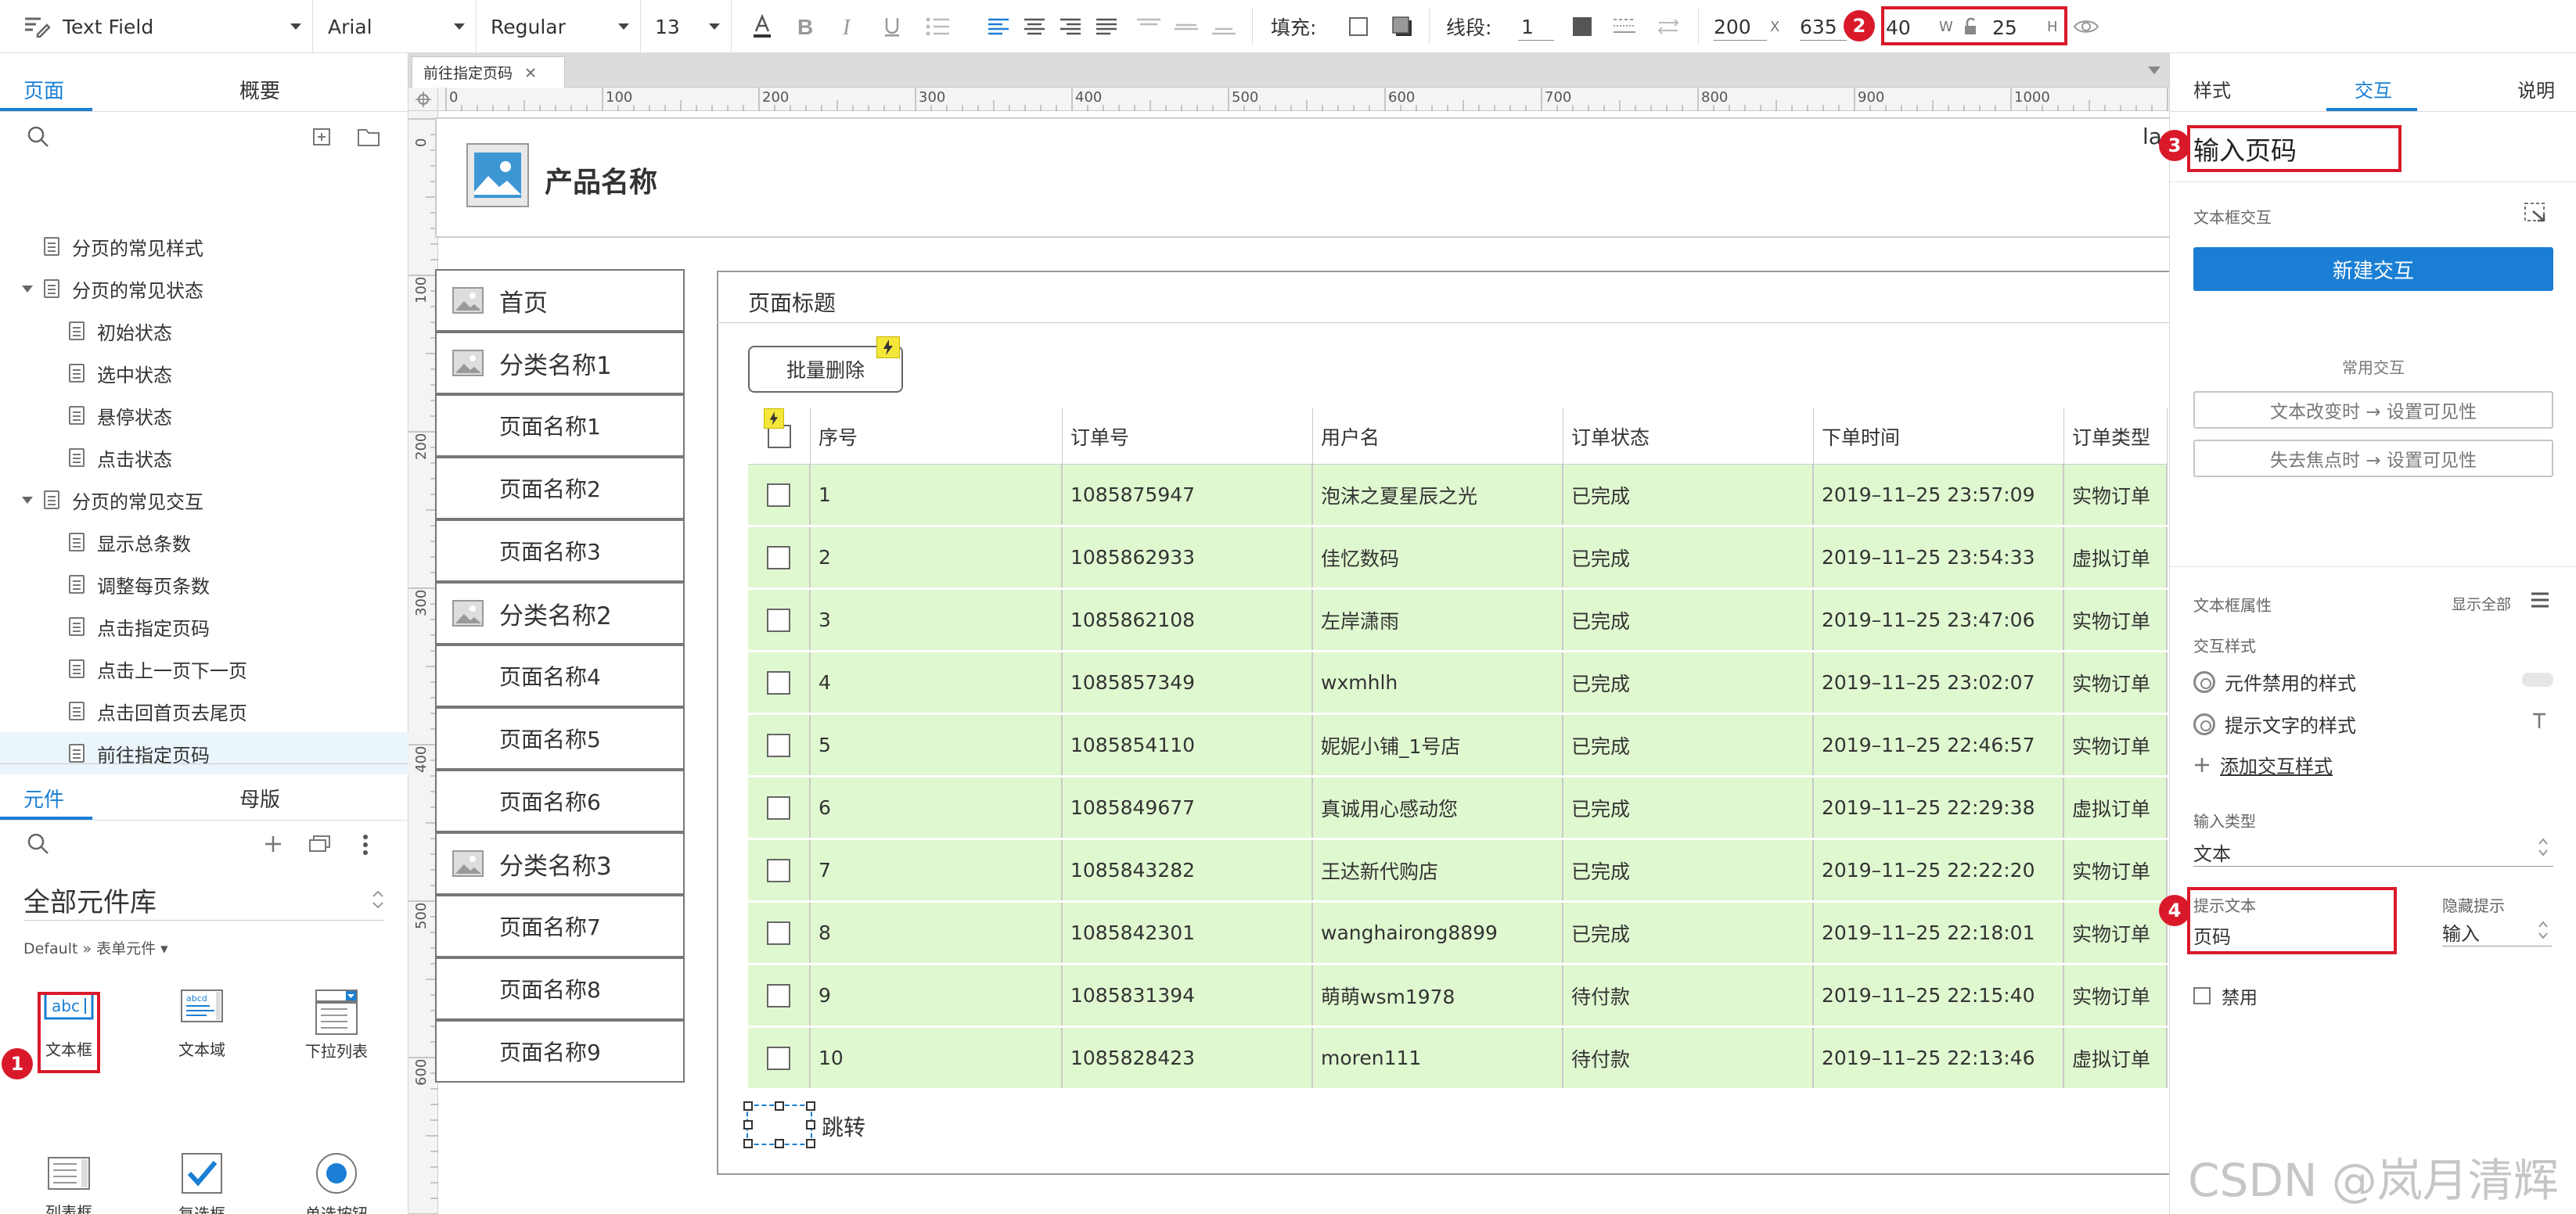  What do you see at coordinates (2116, 436) in the screenshot?
I see `column-header: 订单类型` at bounding box center [2116, 436].